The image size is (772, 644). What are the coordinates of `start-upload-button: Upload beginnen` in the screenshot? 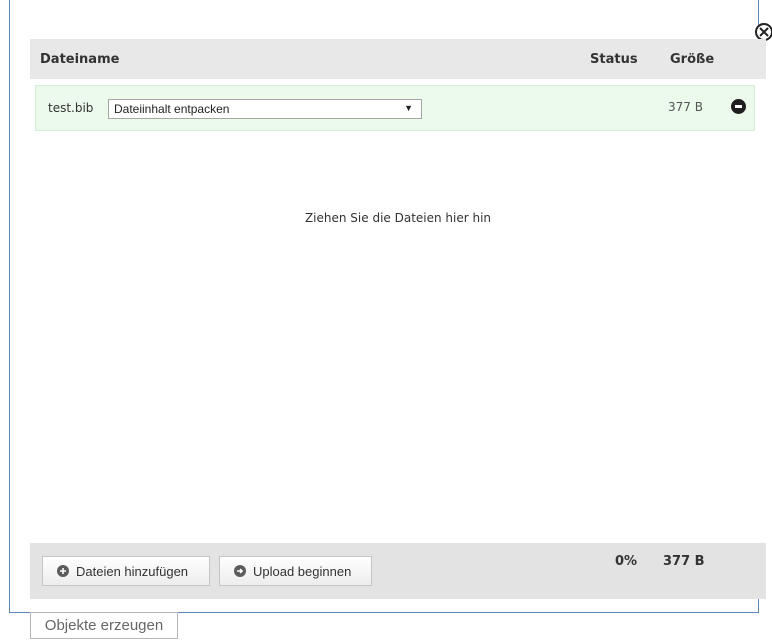 It's located at (295, 571).